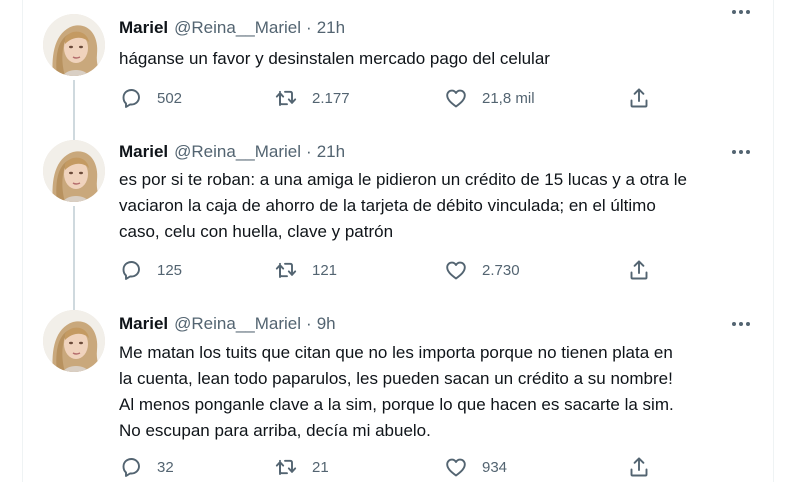 The height and width of the screenshot is (482, 803). Describe the element at coordinates (325, 270) in the screenshot. I see `retweet-count: 121` at that location.